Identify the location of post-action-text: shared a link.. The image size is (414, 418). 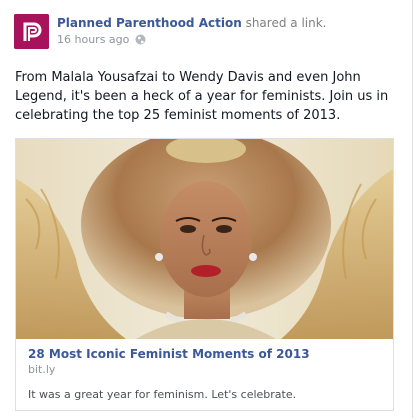
(286, 23).